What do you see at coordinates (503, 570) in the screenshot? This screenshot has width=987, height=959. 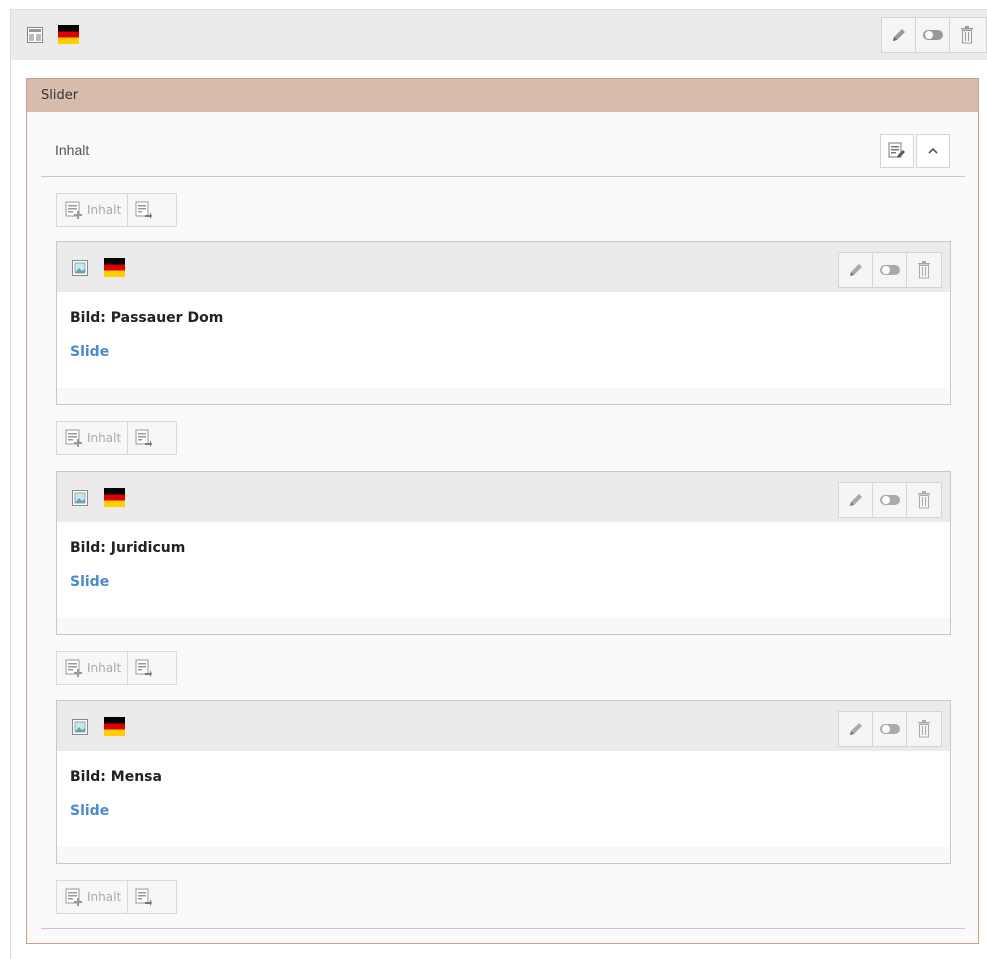 I see `content-element-body: Bild: Juridicum Slide` at bounding box center [503, 570].